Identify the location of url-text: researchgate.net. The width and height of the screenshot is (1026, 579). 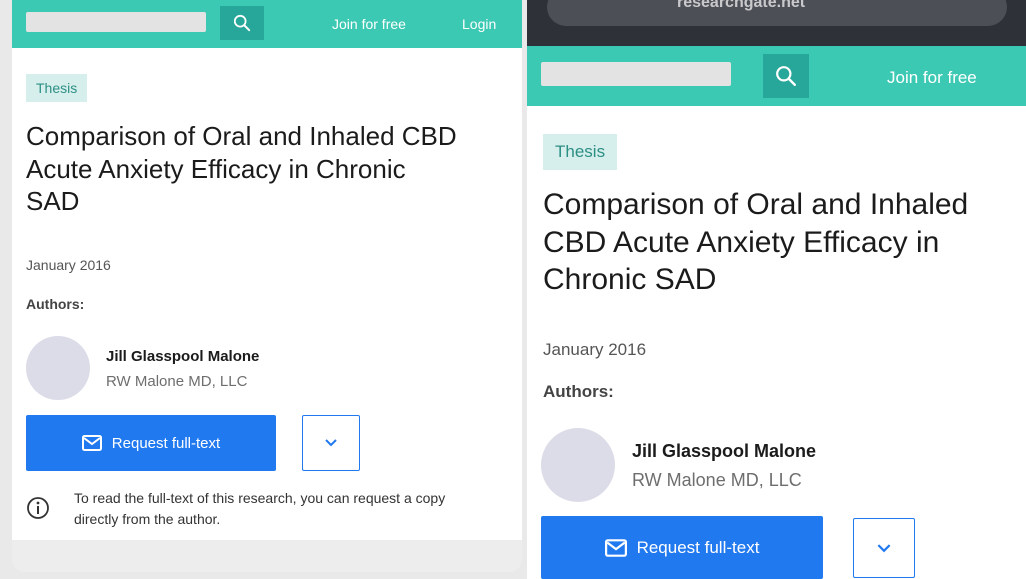
(741, 5).